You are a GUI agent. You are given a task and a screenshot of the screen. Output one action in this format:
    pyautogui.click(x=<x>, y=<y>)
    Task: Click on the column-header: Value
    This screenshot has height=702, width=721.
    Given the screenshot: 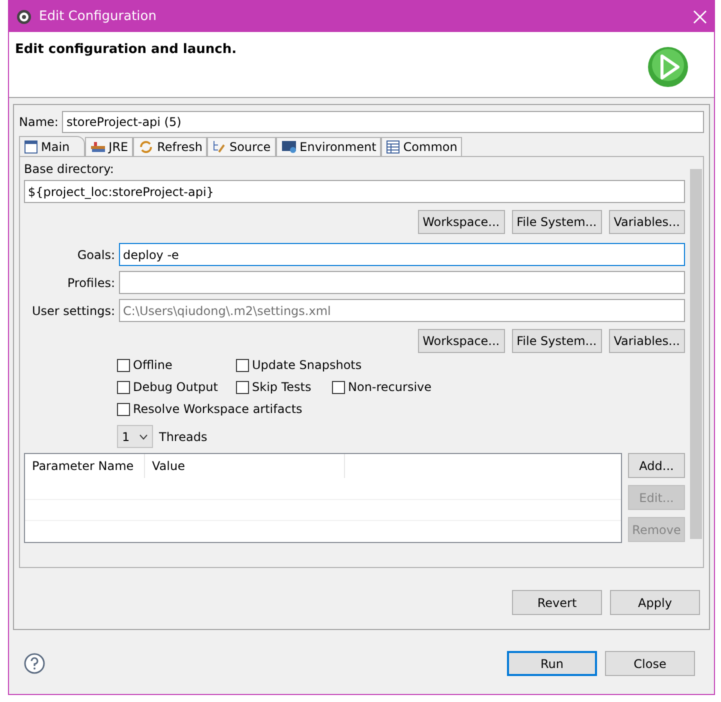 What is the action you would take?
    pyautogui.click(x=245, y=466)
    